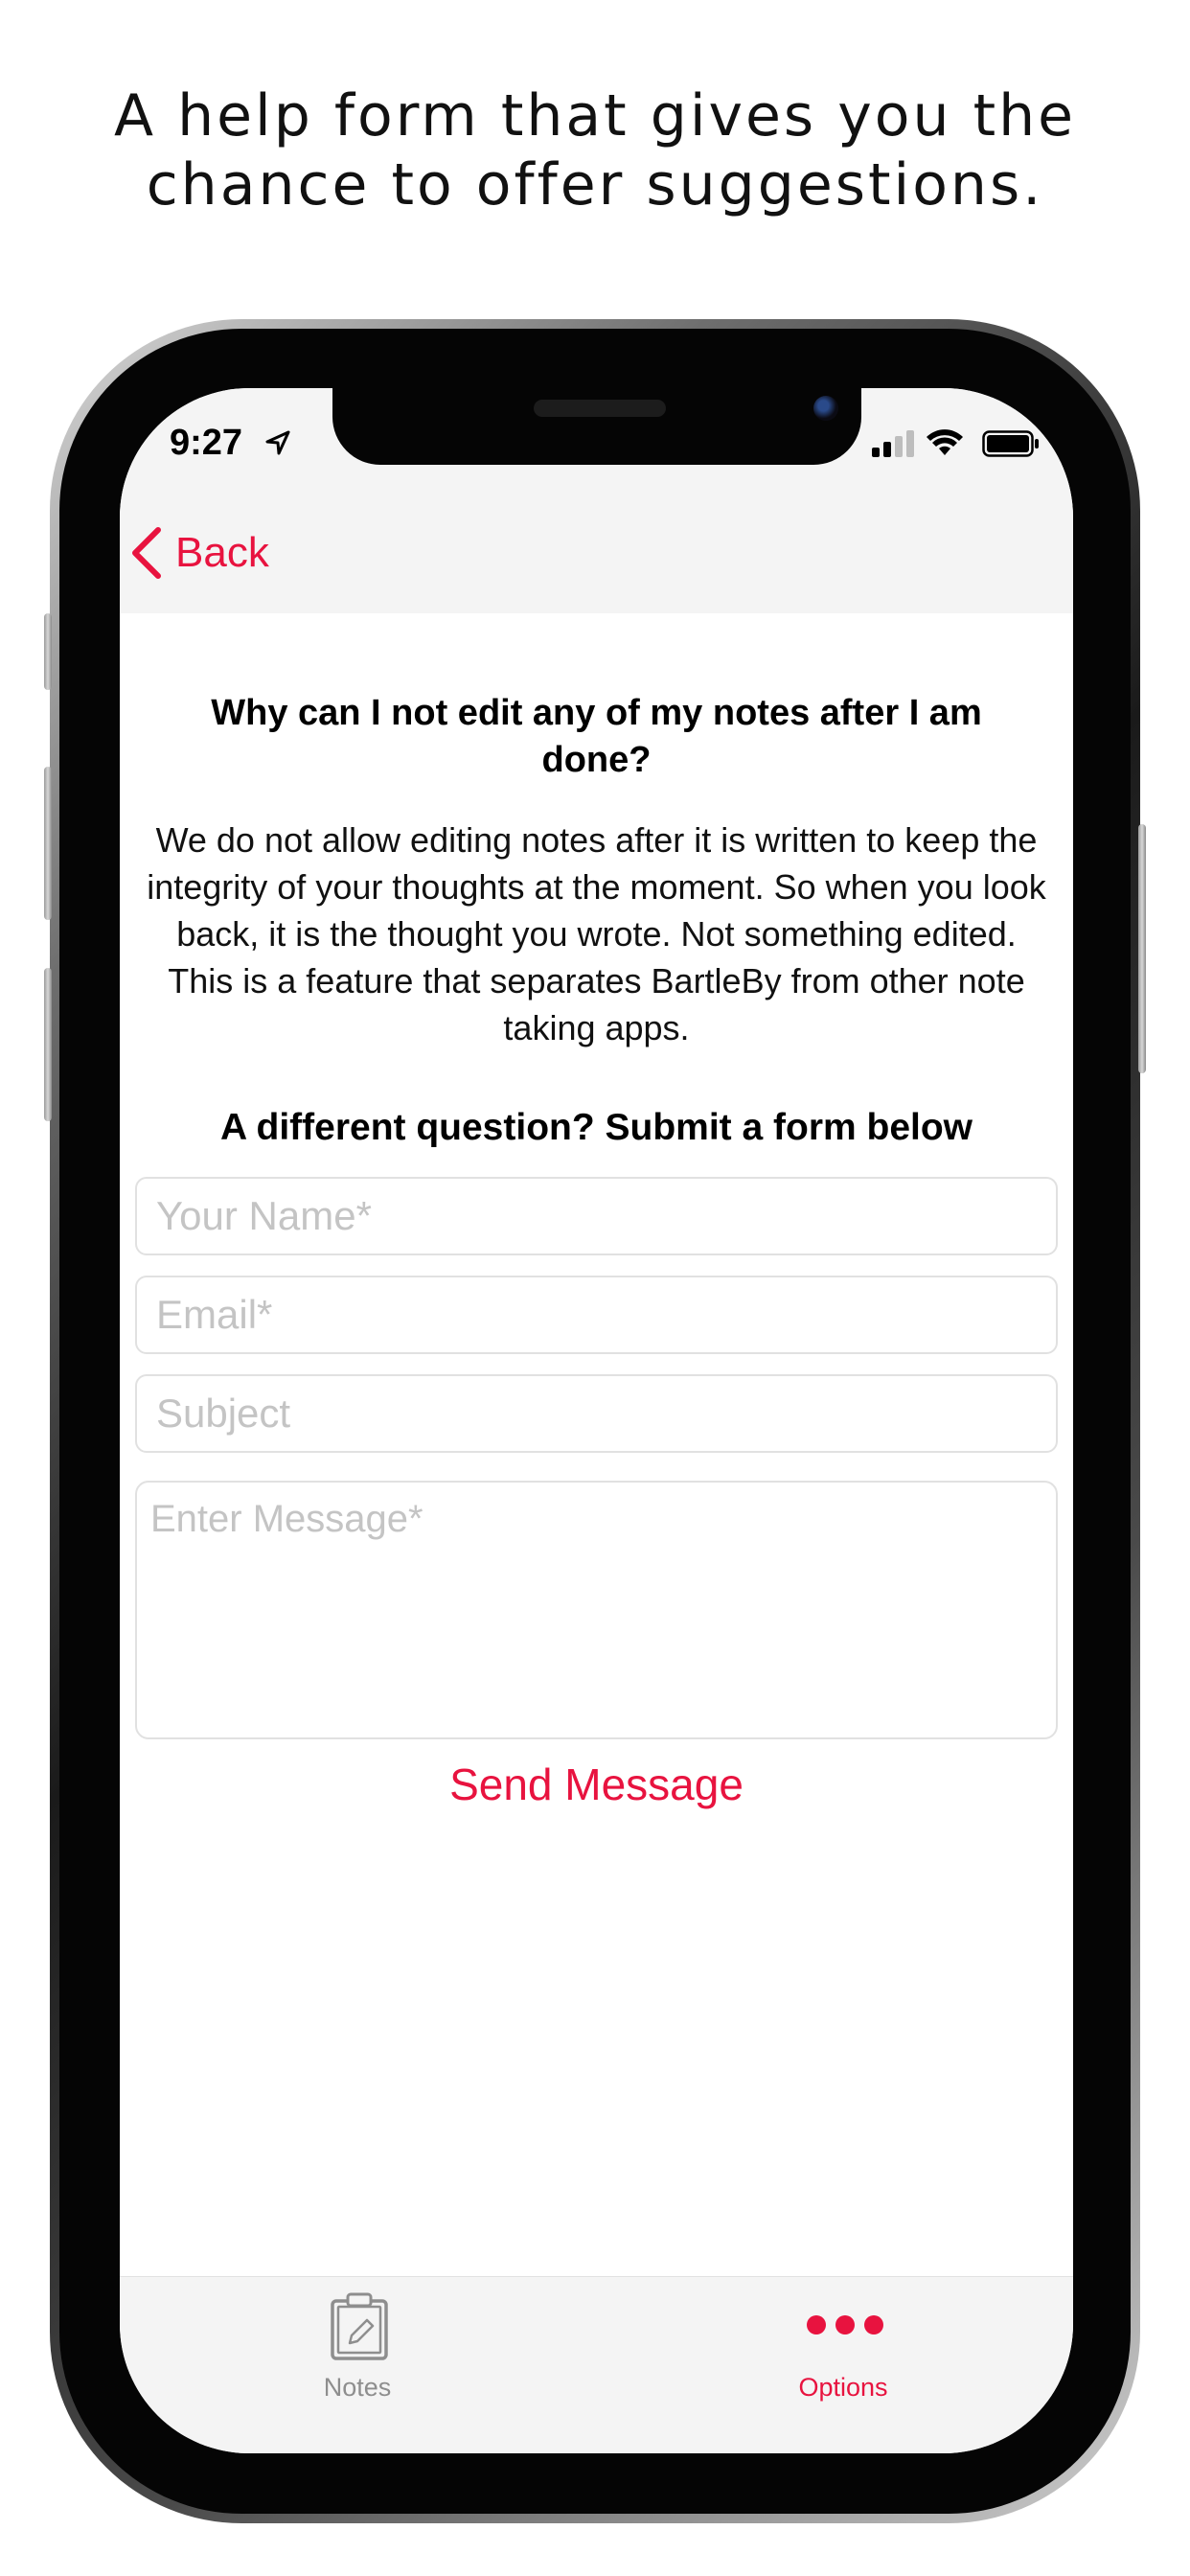 The image size is (1190, 2576). Describe the element at coordinates (1011, 444) in the screenshot. I see `battery-icon` at that location.